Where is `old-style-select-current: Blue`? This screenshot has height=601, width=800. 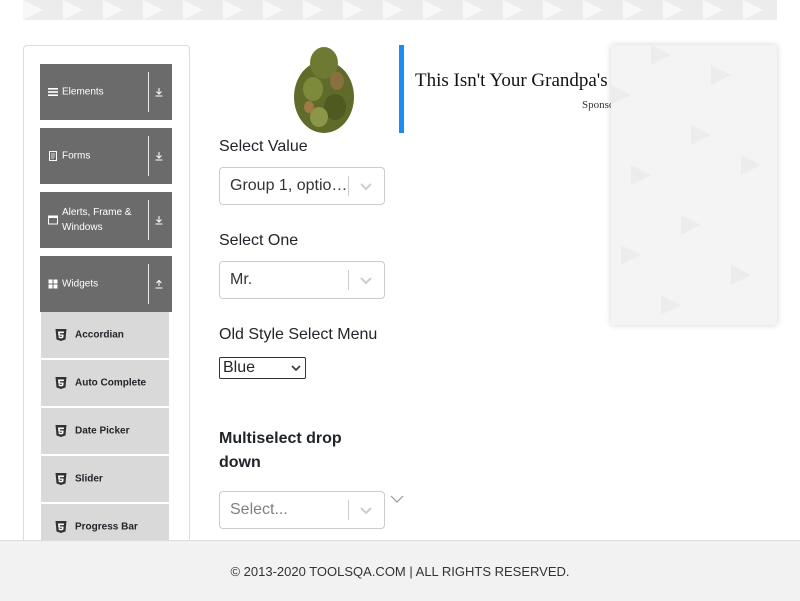
old-style-select-current: Blue is located at coordinates (239, 367).